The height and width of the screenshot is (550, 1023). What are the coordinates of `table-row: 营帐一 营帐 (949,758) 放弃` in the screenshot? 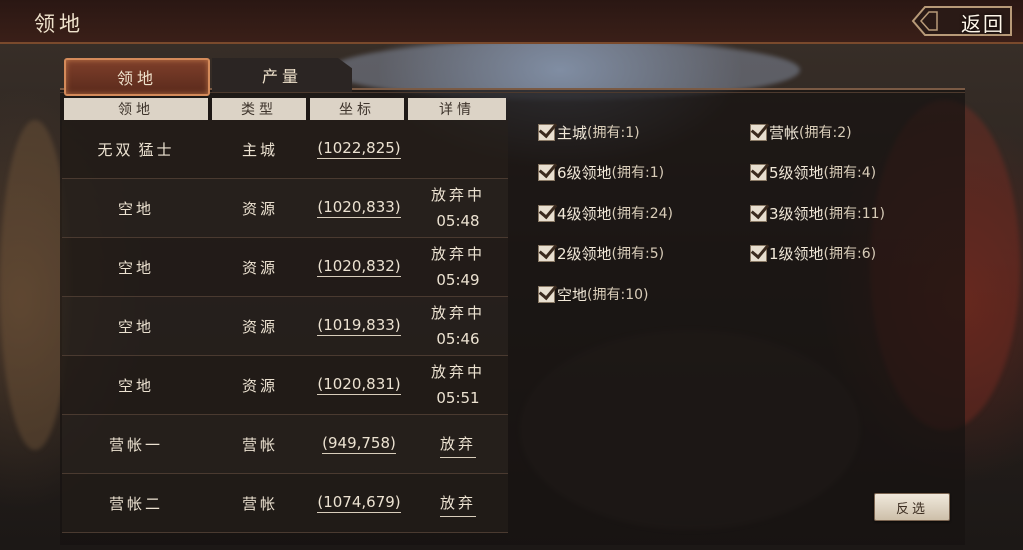 It's located at (285, 444).